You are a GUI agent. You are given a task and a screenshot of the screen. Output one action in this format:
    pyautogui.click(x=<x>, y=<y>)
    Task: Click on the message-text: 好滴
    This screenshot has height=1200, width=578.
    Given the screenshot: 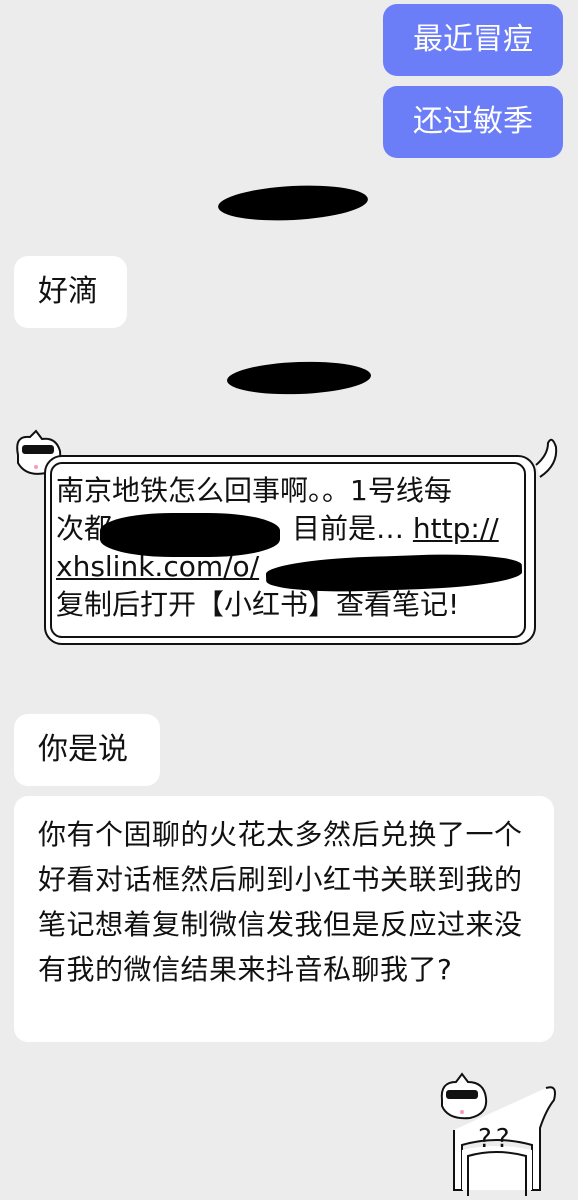 What is the action you would take?
    pyautogui.click(x=68, y=291)
    